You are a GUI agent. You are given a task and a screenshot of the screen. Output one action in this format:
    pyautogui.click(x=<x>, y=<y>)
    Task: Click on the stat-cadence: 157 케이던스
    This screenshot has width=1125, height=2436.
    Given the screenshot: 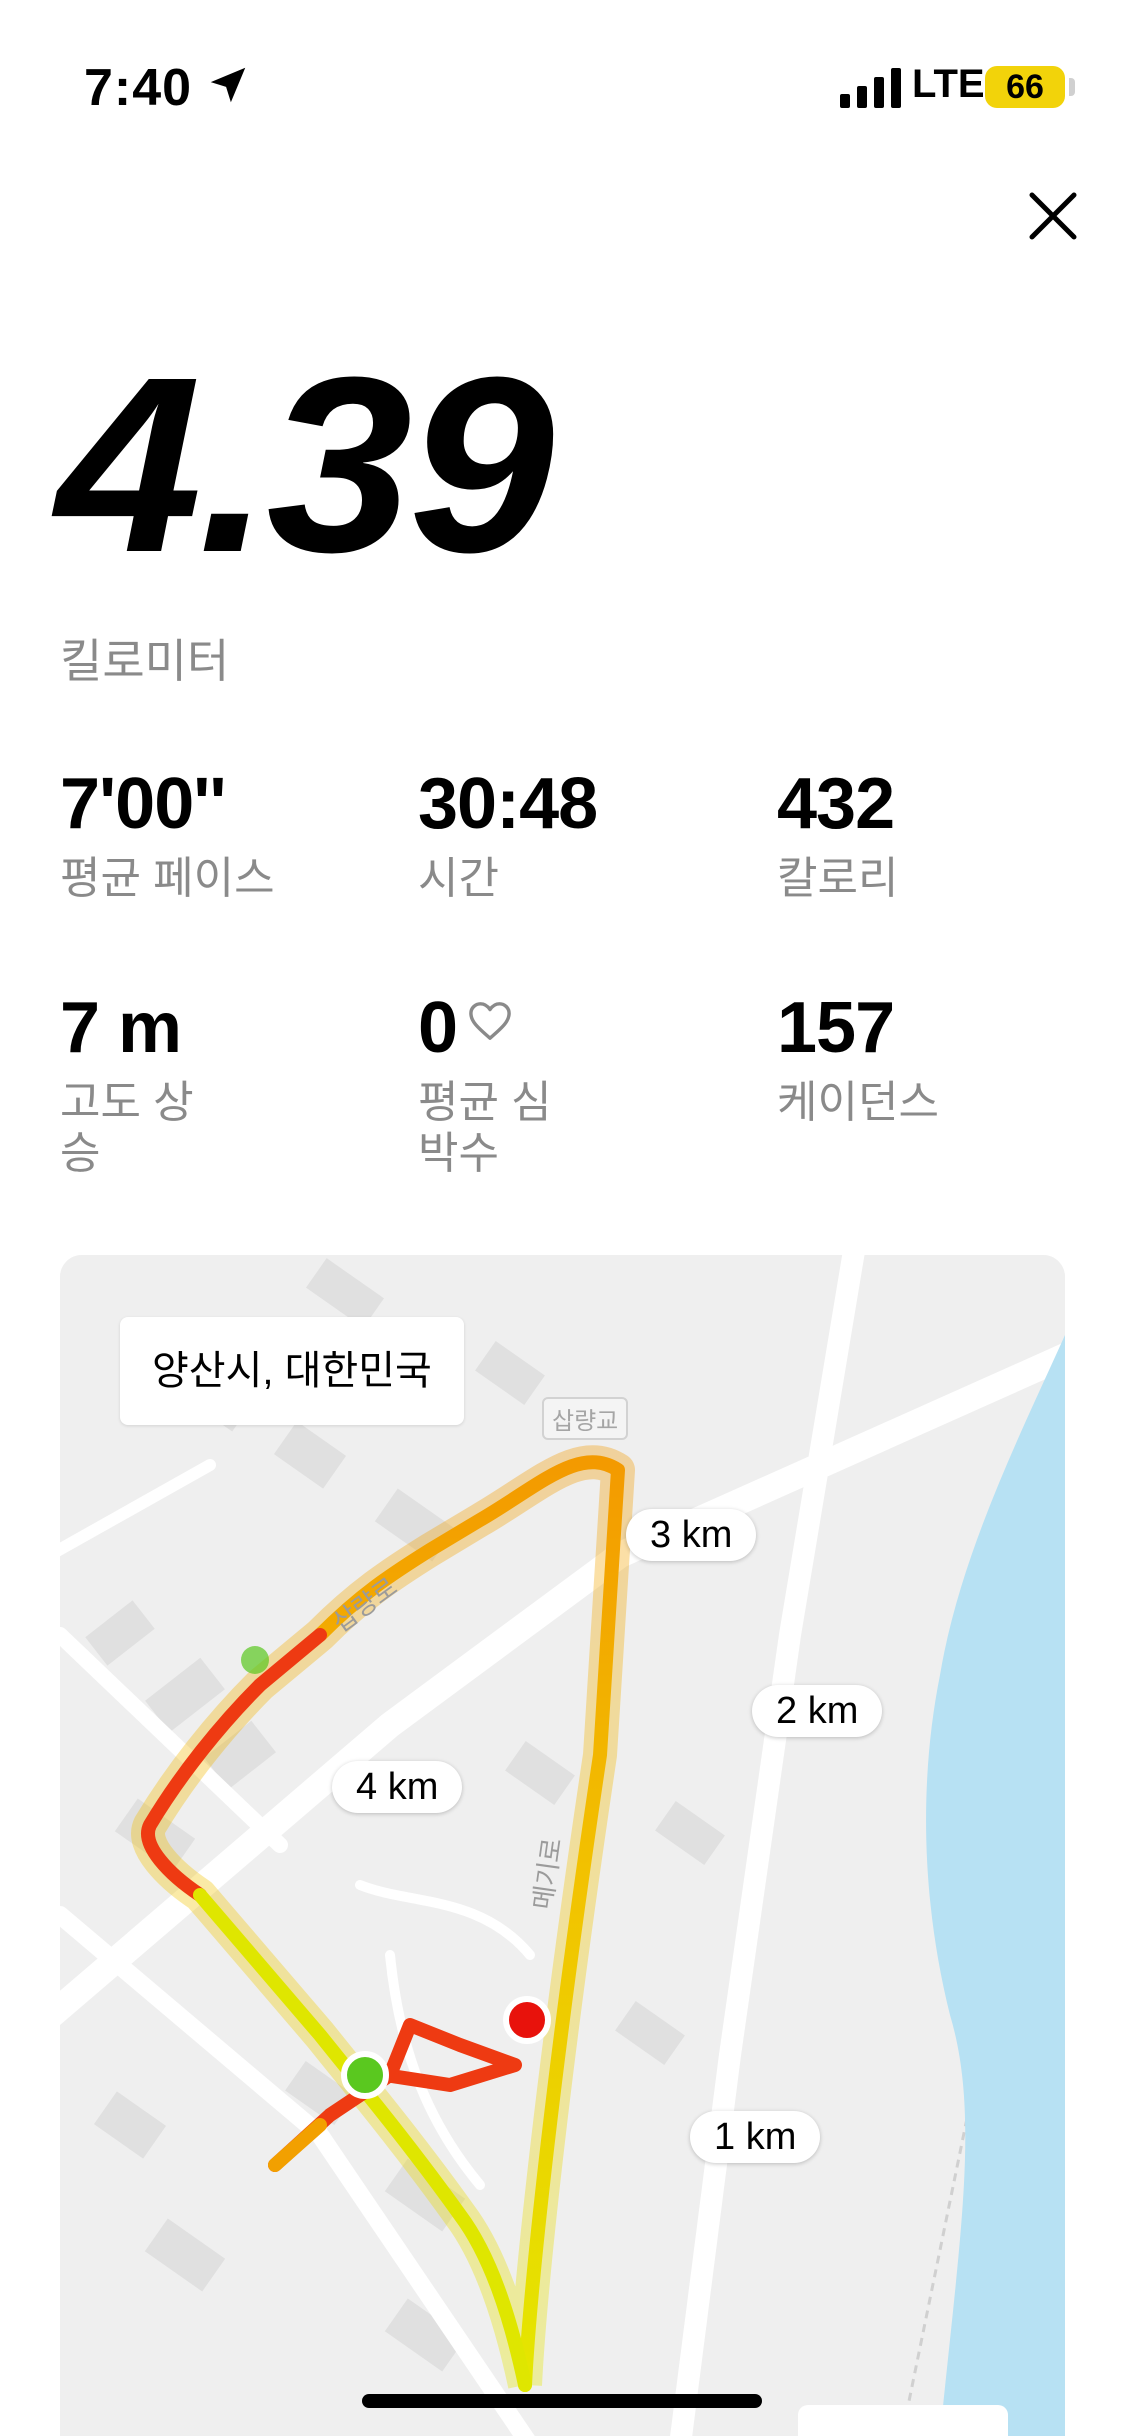 What is the action you would take?
    pyautogui.click(x=858, y=1060)
    